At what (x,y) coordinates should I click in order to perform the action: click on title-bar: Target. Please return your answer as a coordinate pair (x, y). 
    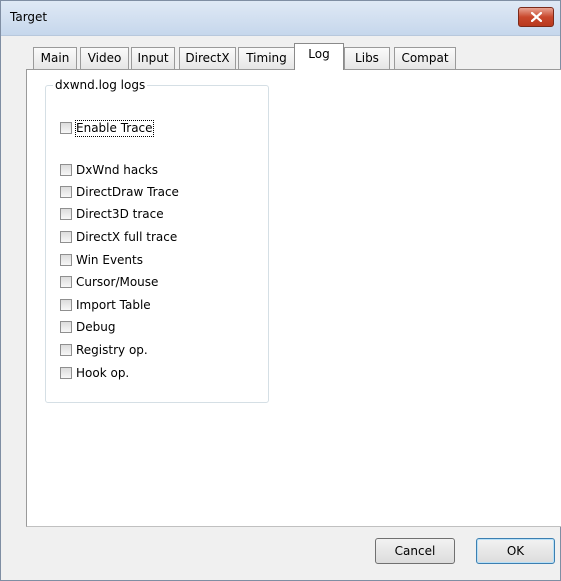
    Looking at the image, I should click on (280, 18).